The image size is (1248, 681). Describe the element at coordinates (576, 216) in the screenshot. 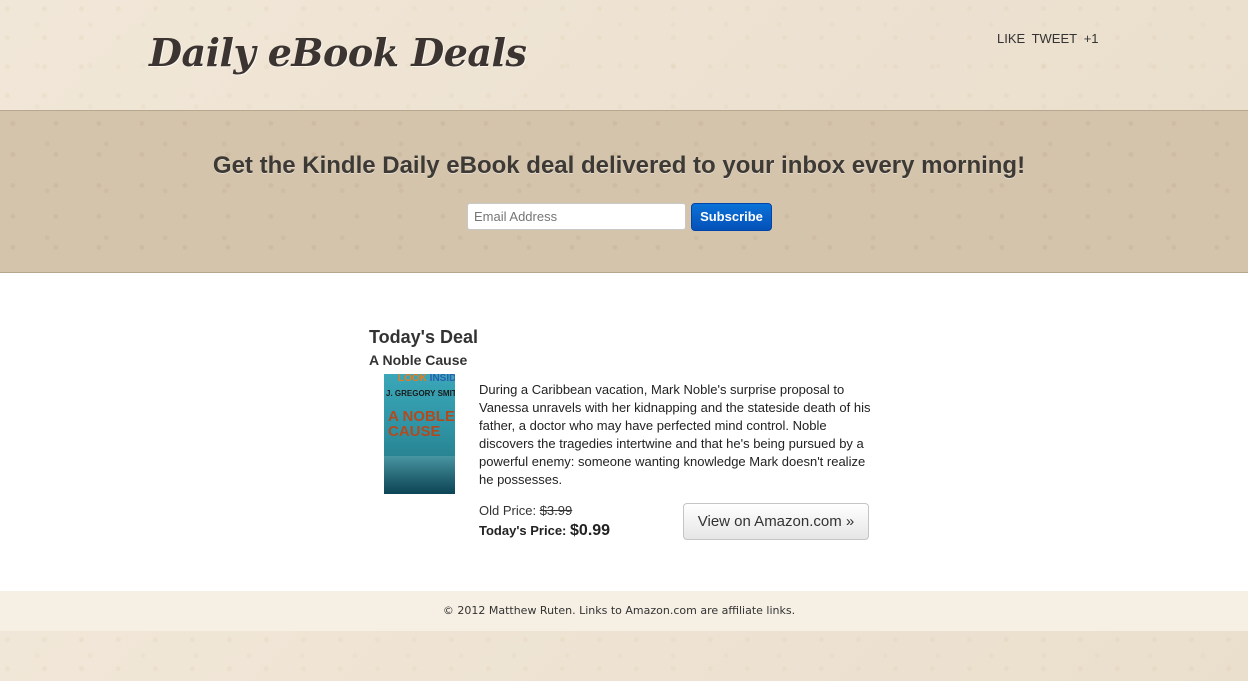

I see `email-field` at that location.